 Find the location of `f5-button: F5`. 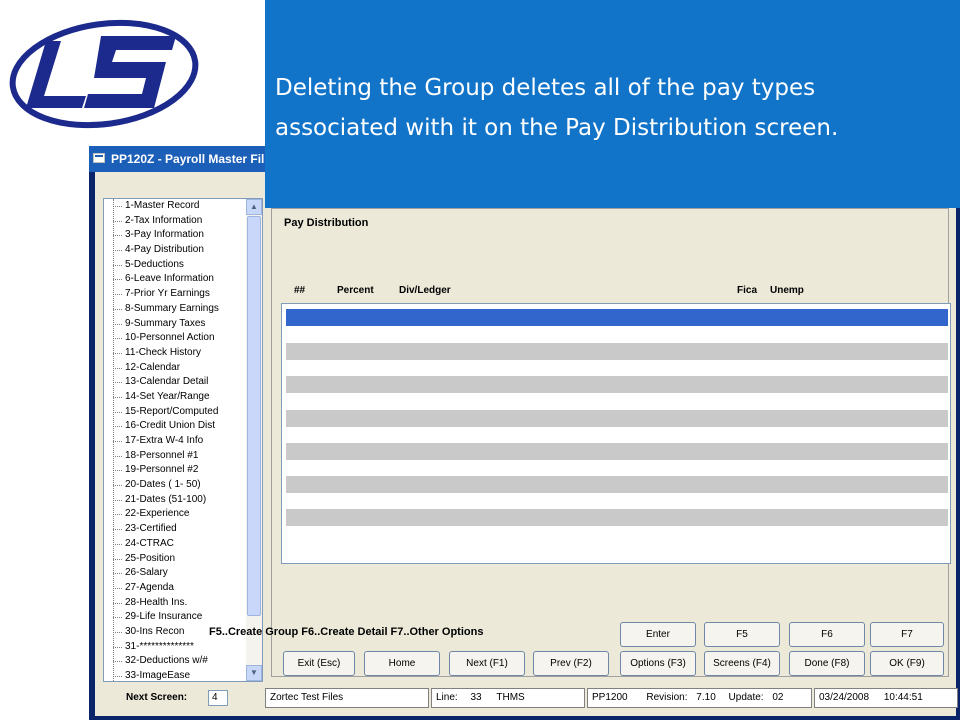

f5-button: F5 is located at coordinates (742, 634).